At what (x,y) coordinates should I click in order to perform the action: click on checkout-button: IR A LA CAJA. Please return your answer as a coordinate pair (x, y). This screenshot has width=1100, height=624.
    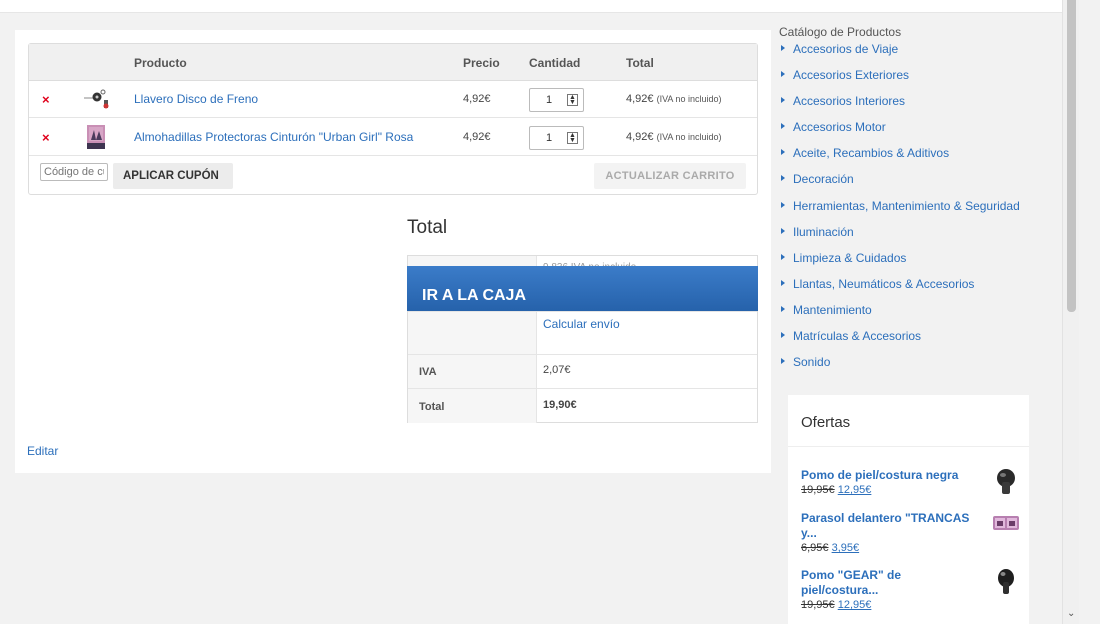
    Looking at the image, I should click on (582, 288).